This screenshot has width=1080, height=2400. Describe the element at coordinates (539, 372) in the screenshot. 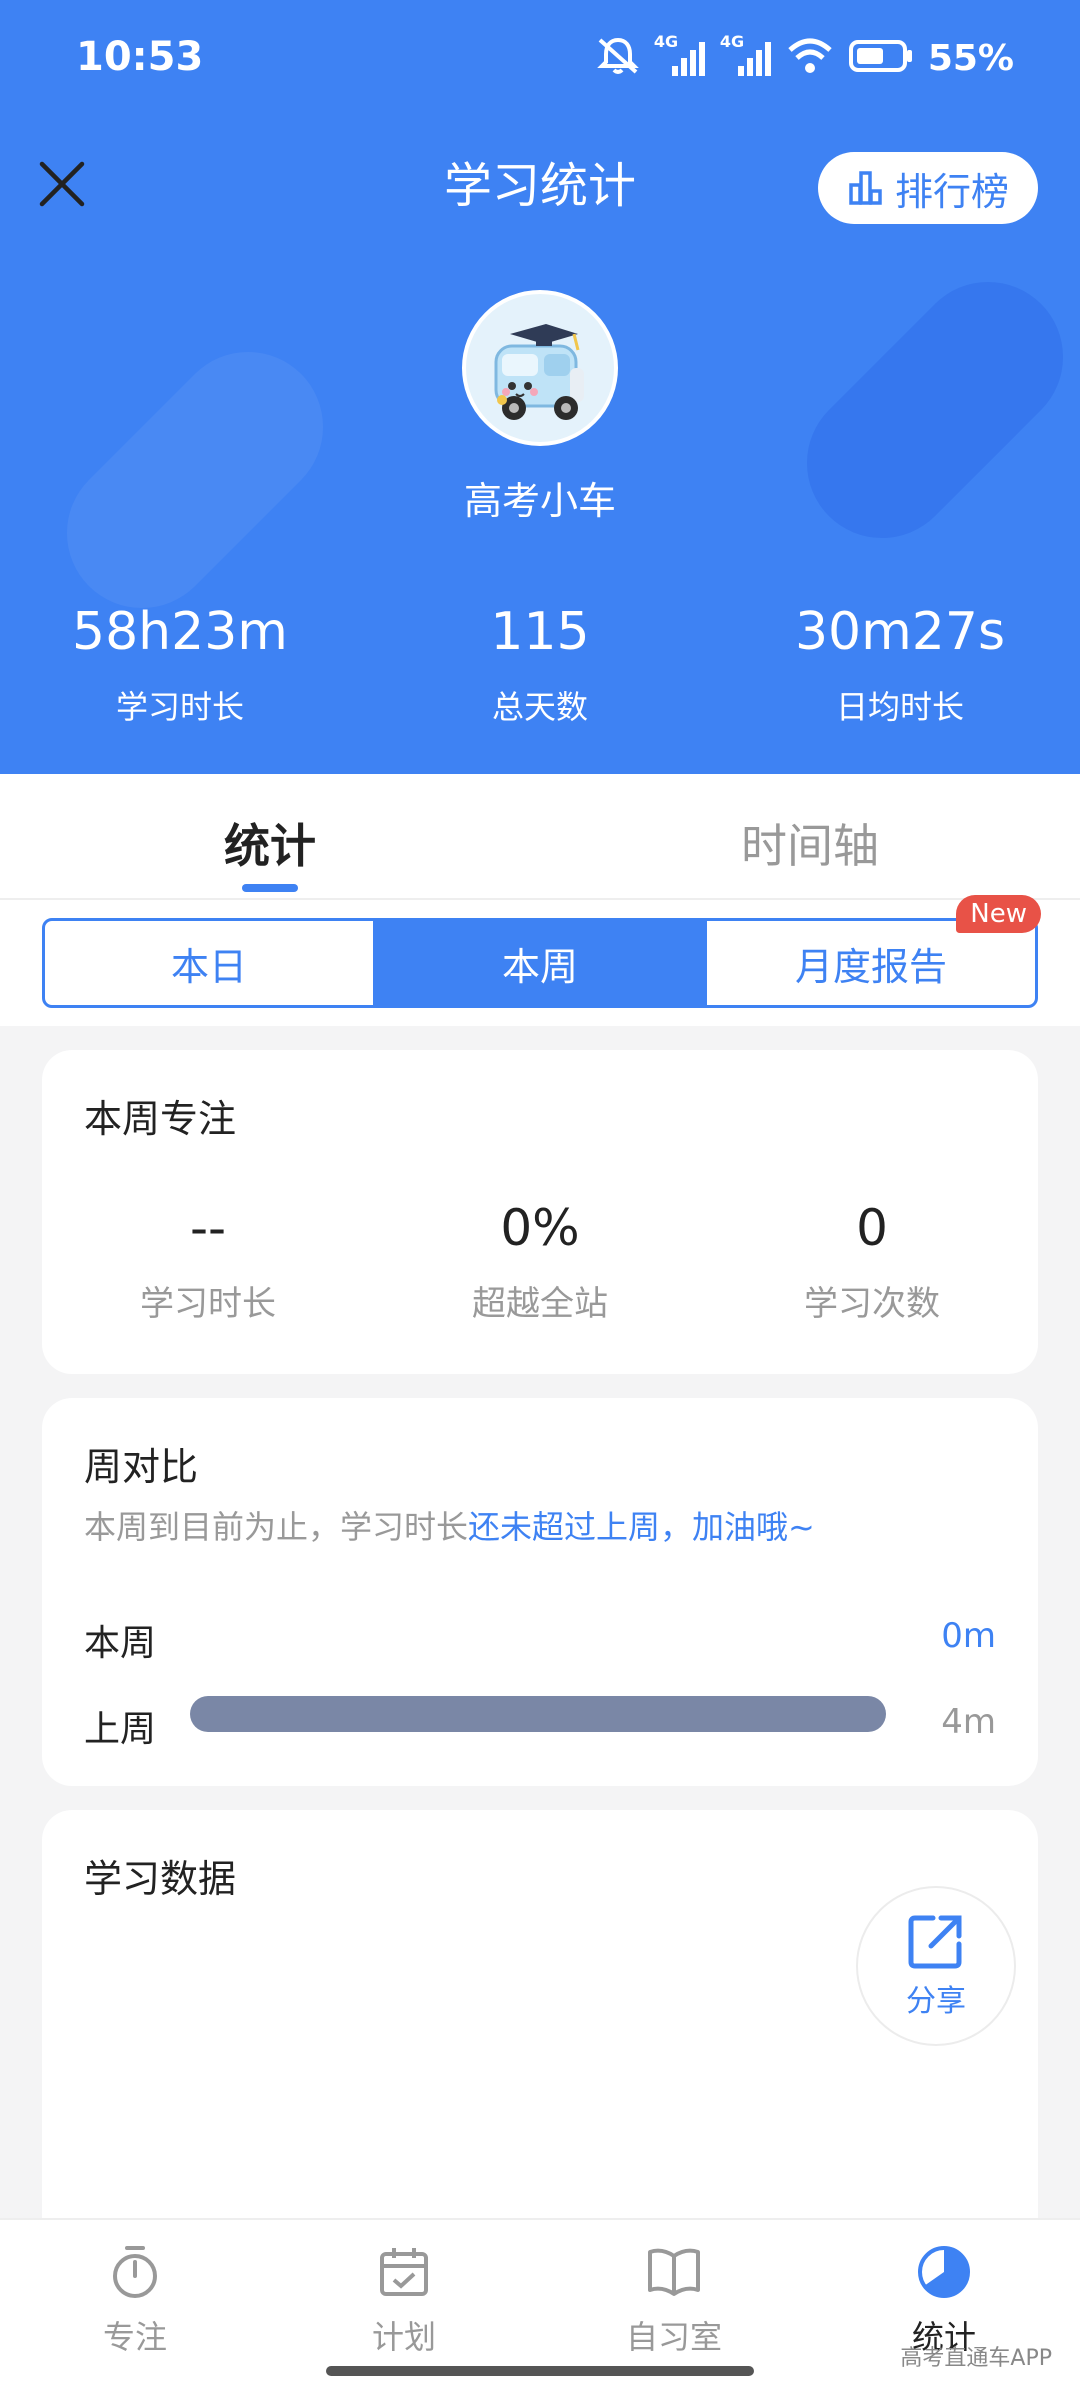

I see `car-mascot-icon` at that location.